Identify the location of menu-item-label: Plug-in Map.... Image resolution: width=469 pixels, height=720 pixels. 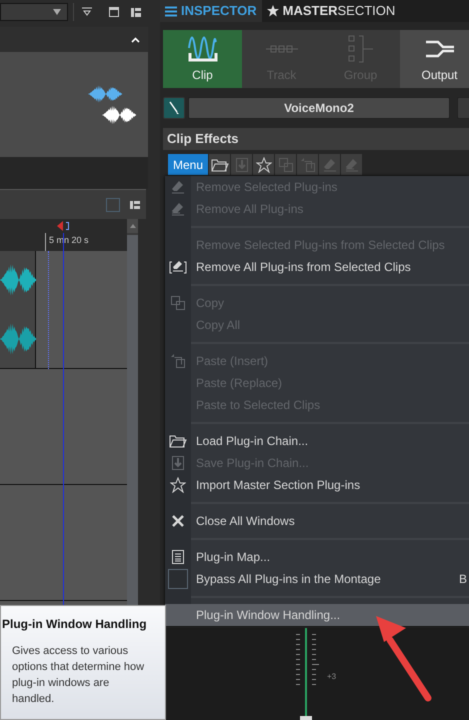
(233, 557).